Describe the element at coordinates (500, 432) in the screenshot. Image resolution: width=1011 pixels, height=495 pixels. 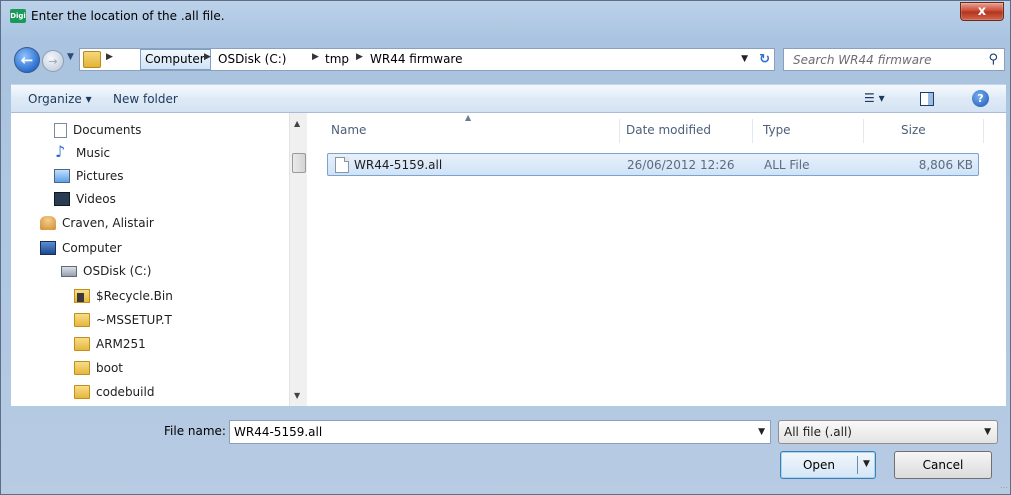
I see `file-name-input: WR44-5159.all ▼` at that location.